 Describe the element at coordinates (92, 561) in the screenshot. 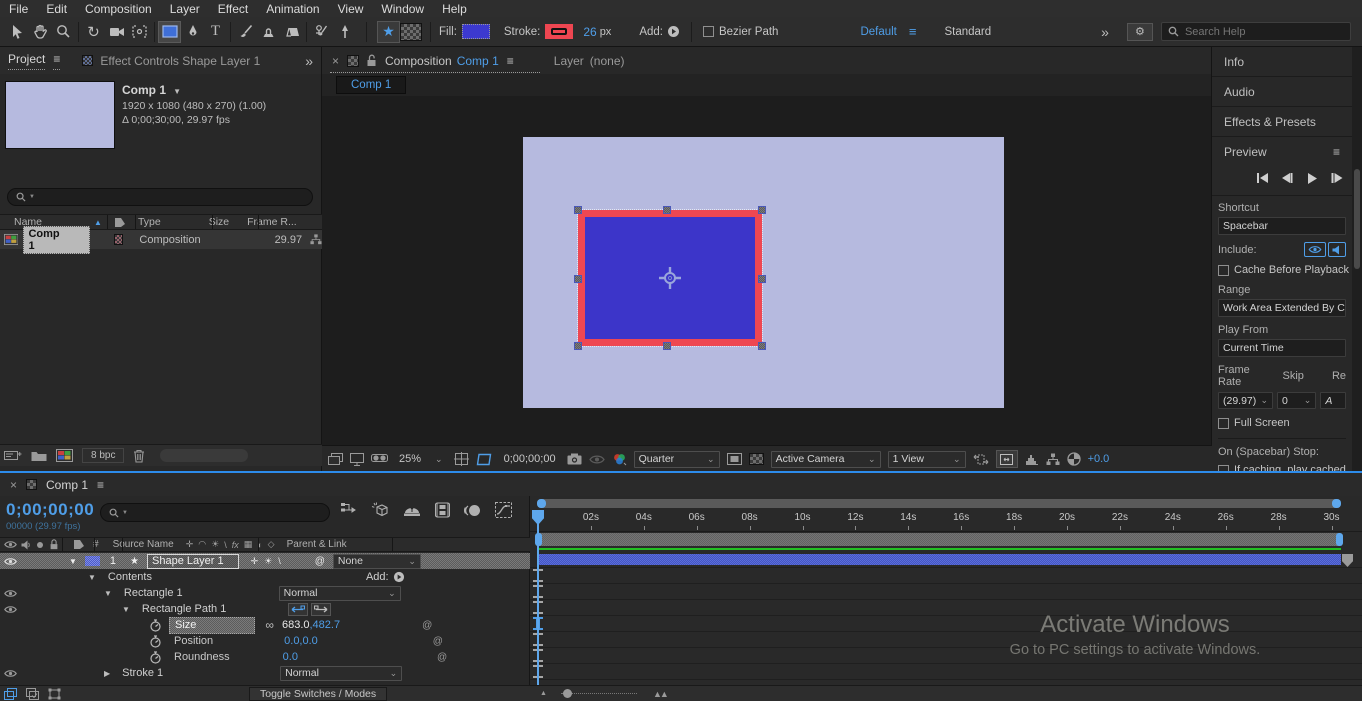

I see `layer-label-swatch` at that location.